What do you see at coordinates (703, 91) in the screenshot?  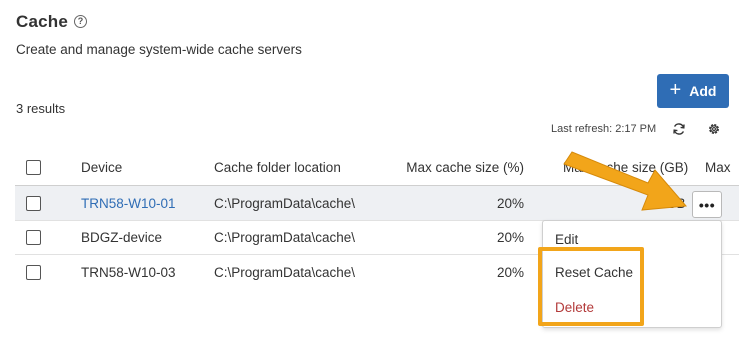 I see `add-button-label: Add` at bounding box center [703, 91].